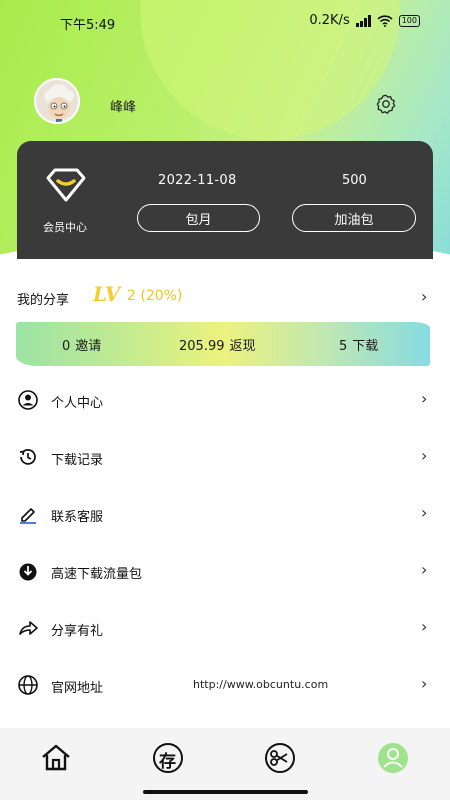 This screenshot has width=450, height=800. I want to click on home-indicator, so click(225, 792).